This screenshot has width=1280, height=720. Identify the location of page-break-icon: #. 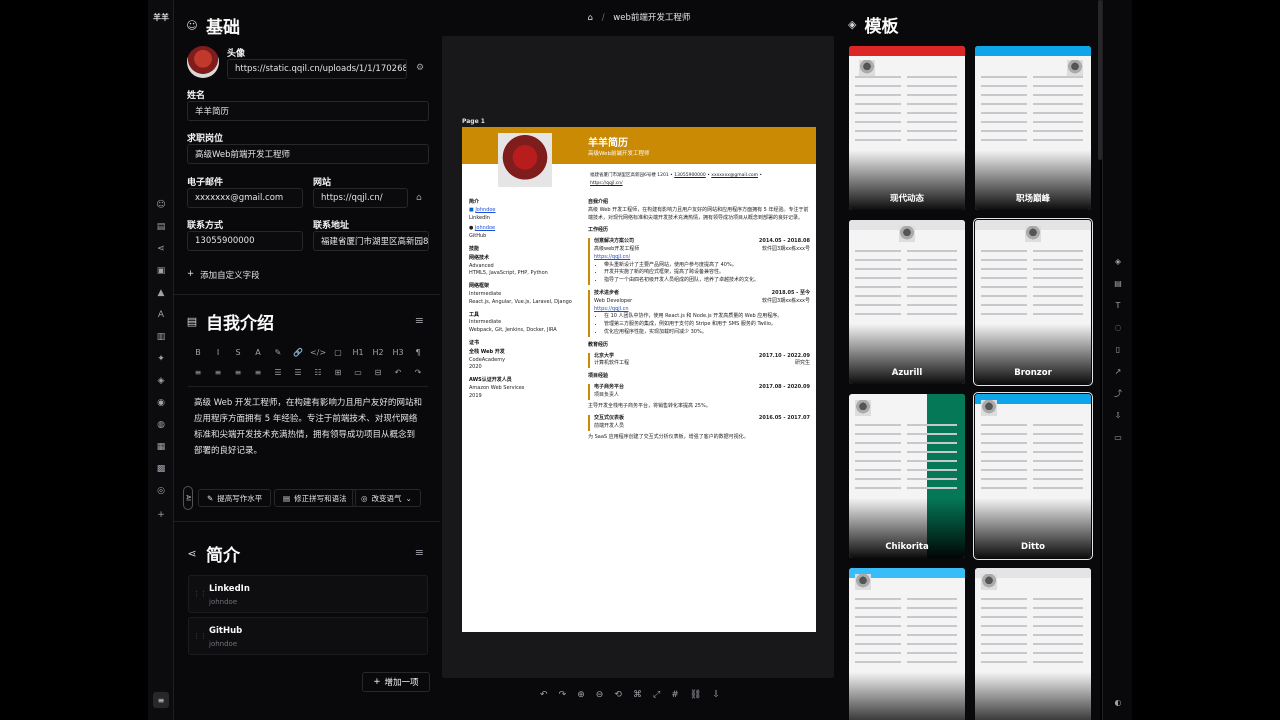
(675, 695).